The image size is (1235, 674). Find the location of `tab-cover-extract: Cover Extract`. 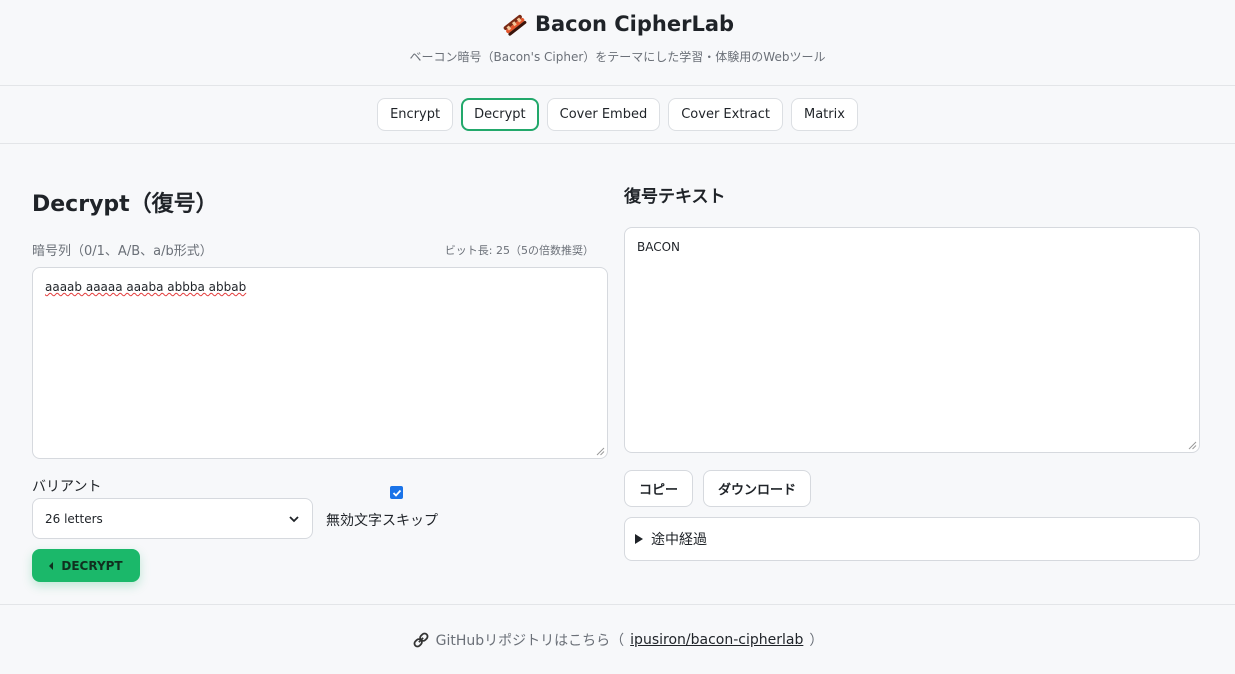

tab-cover-extract: Cover Extract is located at coordinates (725, 114).